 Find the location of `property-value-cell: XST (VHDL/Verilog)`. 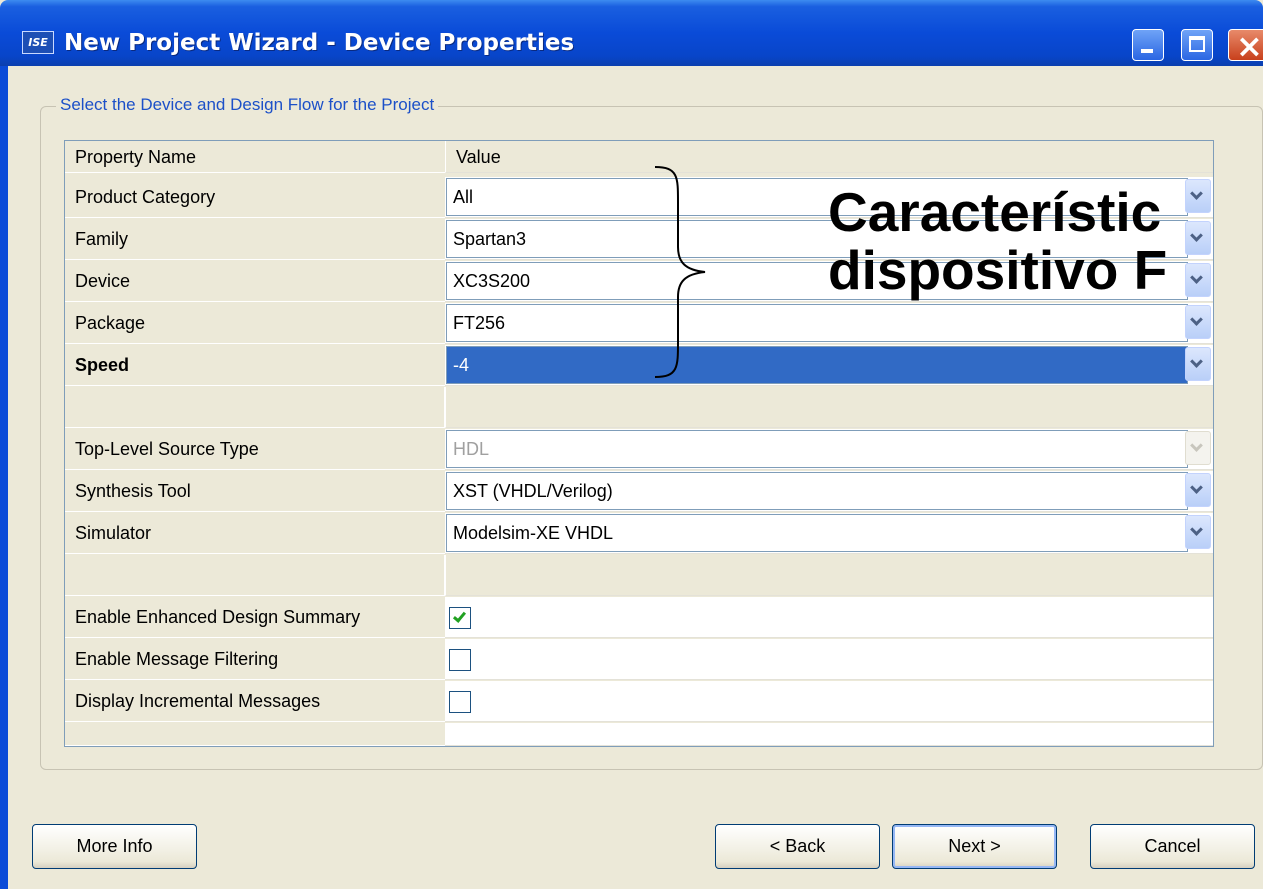

property-value-cell: XST (VHDL/Verilog) is located at coordinates (829, 491).